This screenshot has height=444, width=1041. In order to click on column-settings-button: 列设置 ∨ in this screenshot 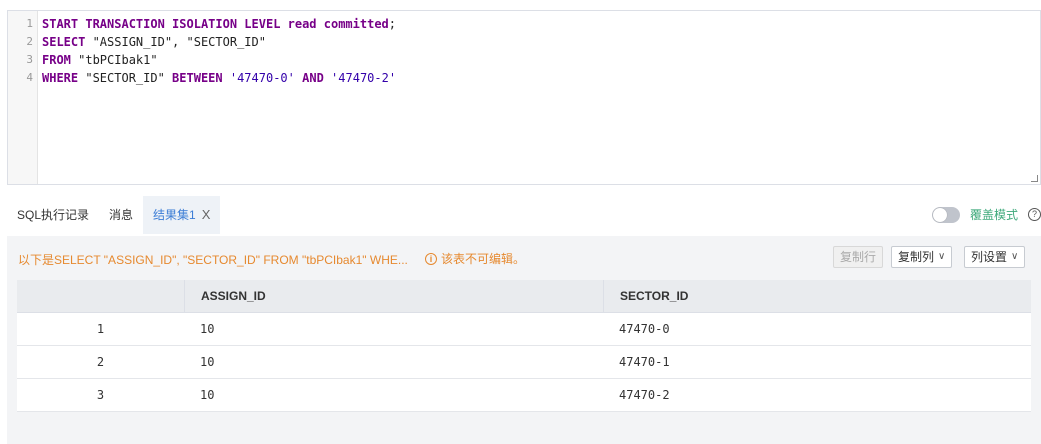, I will do `click(995, 257)`.